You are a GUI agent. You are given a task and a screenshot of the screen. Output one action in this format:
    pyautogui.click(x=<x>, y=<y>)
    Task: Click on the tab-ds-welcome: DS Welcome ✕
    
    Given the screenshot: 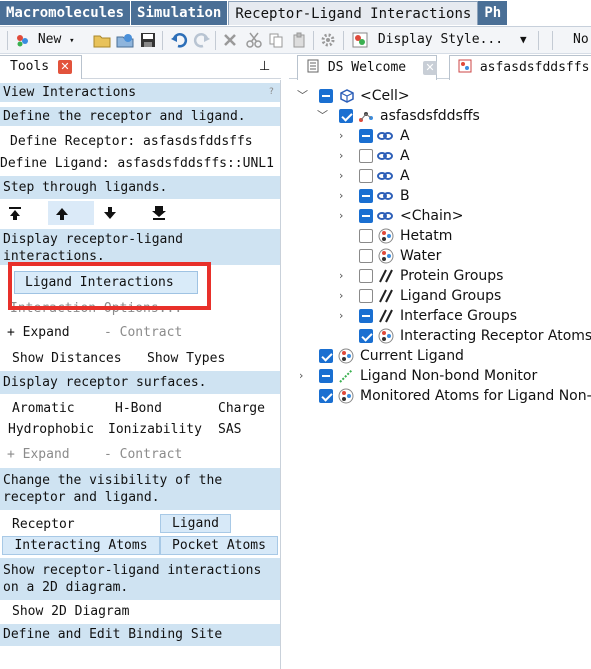 What is the action you would take?
    pyautogui.click(x=367, y=67)
    